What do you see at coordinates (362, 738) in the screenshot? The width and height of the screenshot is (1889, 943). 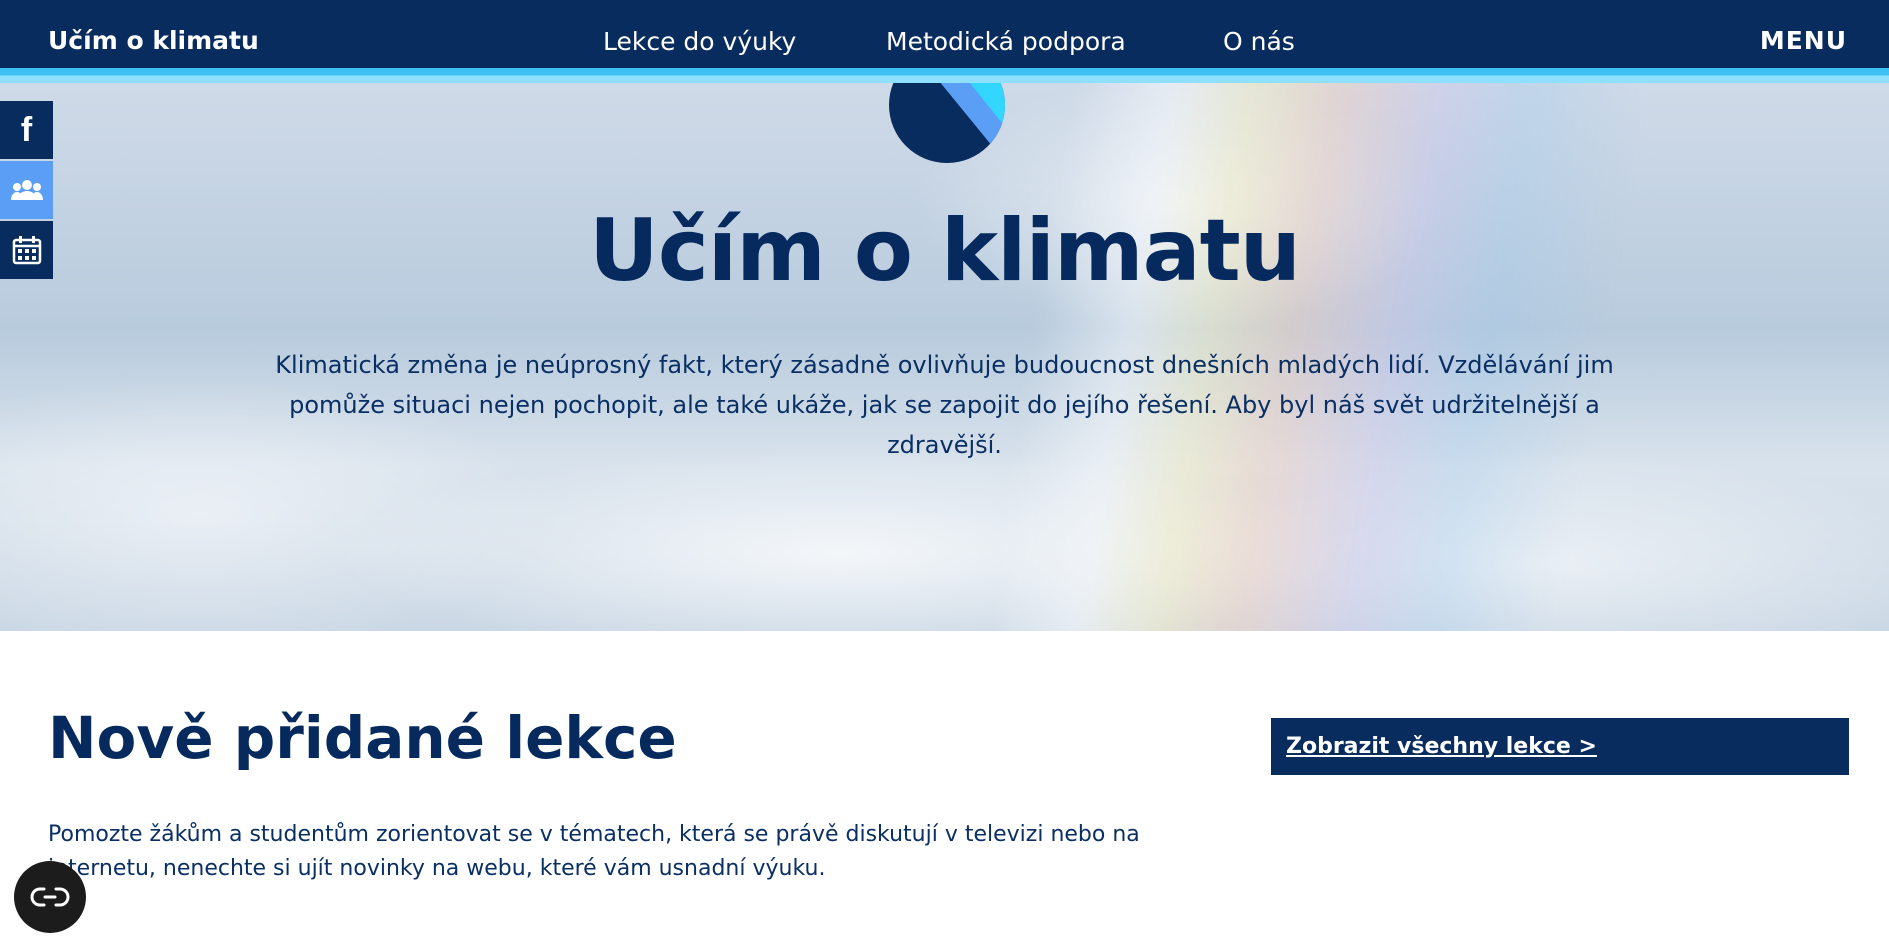 I see `section-title-new-lessons: Nově přidané lekce` at bounding box center [362, 738].